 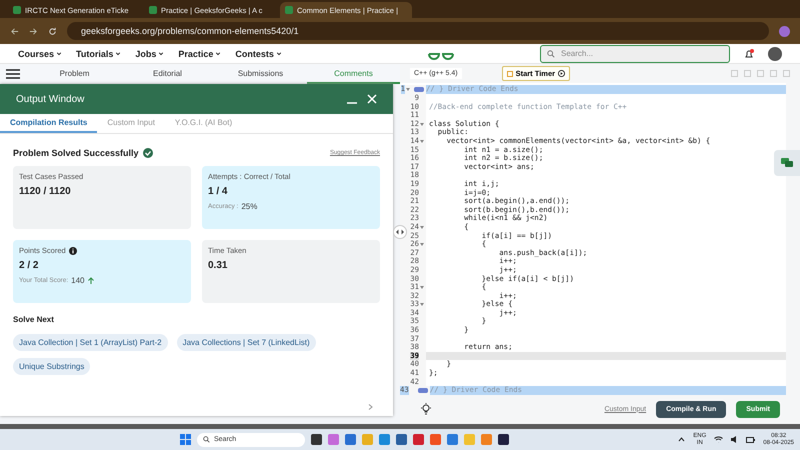 What do you see at coordinates (51, 366) in the screenshot?
I see `problem-link: Unique Substrings` at bounding box center [51, 366].